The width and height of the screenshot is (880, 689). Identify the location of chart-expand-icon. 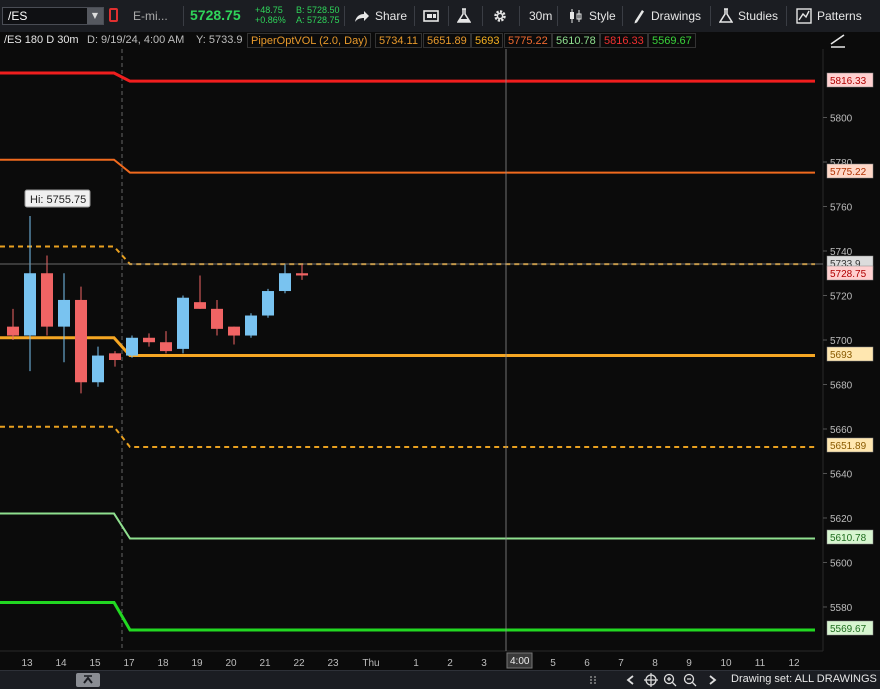
(838, 40).